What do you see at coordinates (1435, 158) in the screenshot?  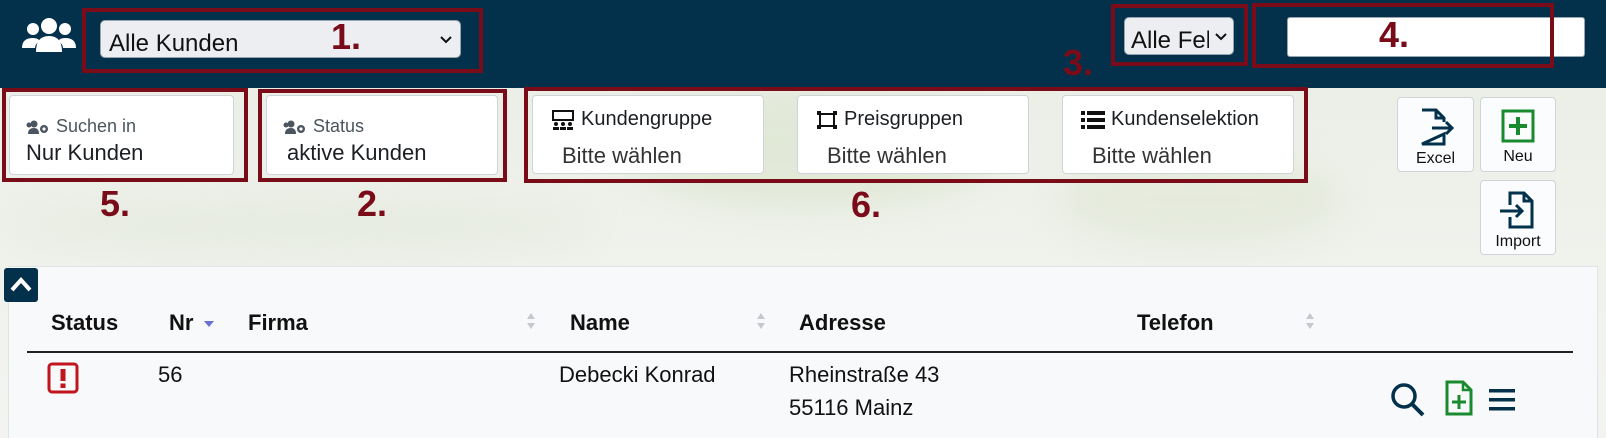 I see `excel-label: Excel` at bounding box center [1435, 158].